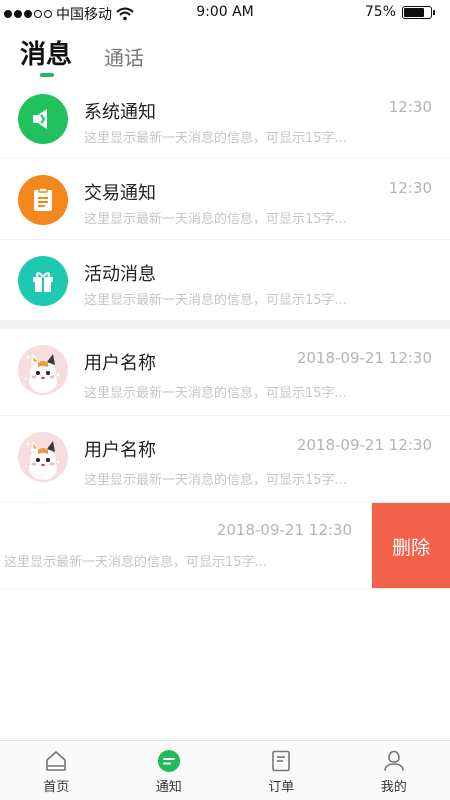  I want to click on home-icon, so click(56, 761).